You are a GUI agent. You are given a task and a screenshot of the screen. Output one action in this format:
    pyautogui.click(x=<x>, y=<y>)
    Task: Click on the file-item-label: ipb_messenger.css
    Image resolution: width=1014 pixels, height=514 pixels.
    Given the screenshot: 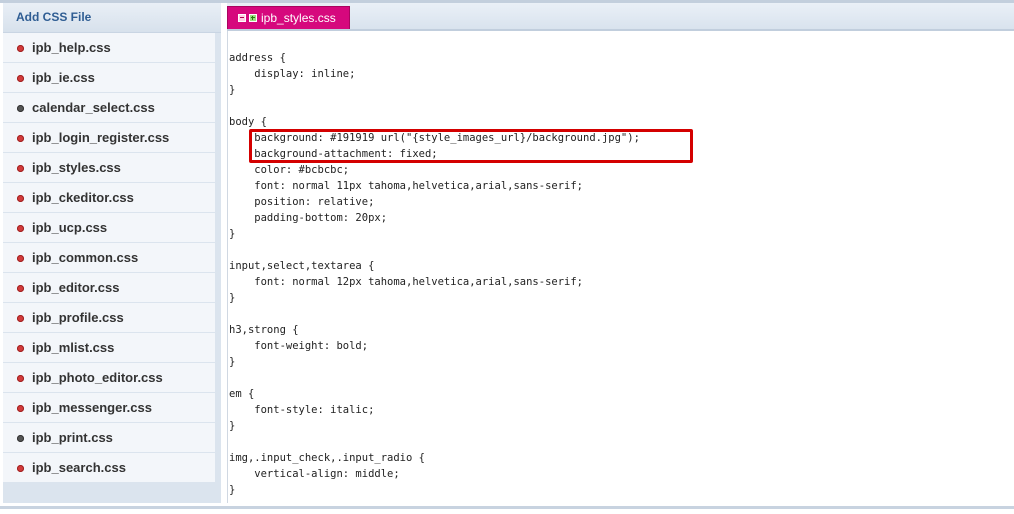 What is the action you would take?
    pyautogui.click(x=92, y=407)
    